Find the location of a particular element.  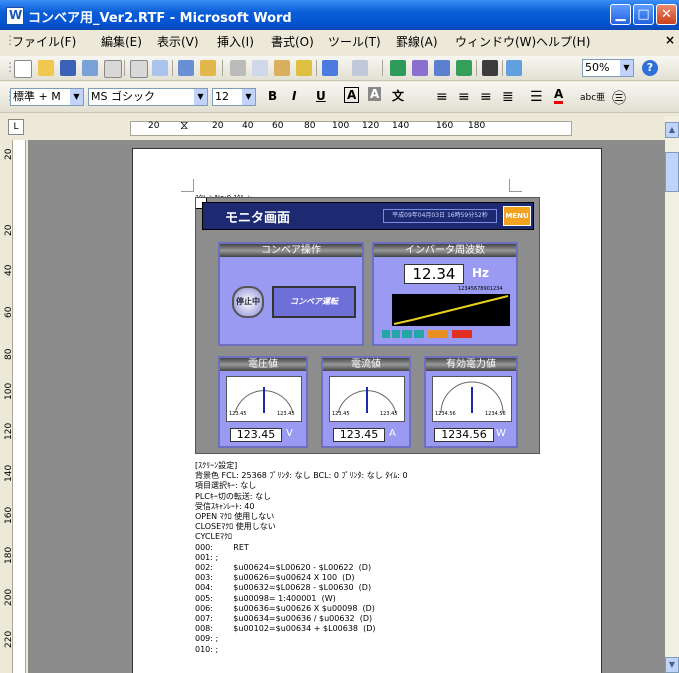

doc-close-icon: × is located at coordinates (670, 40).